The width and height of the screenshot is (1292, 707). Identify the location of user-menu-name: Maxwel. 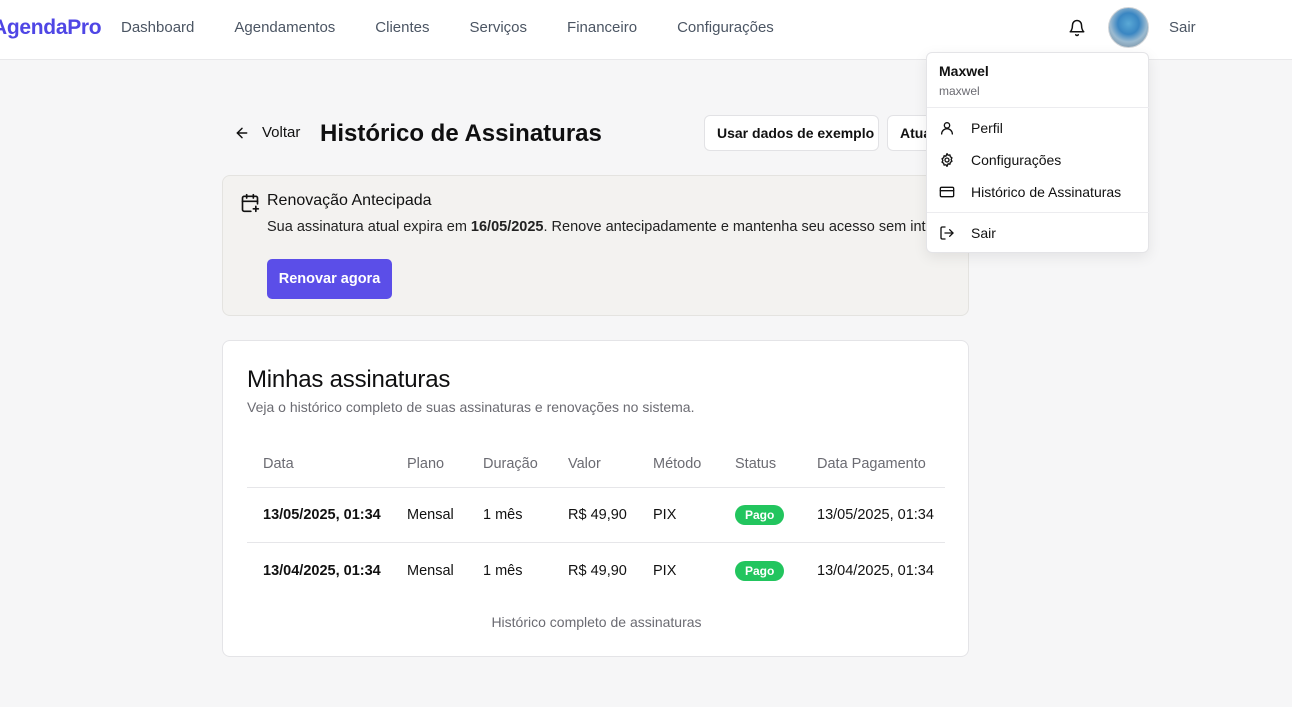
(964, 71).